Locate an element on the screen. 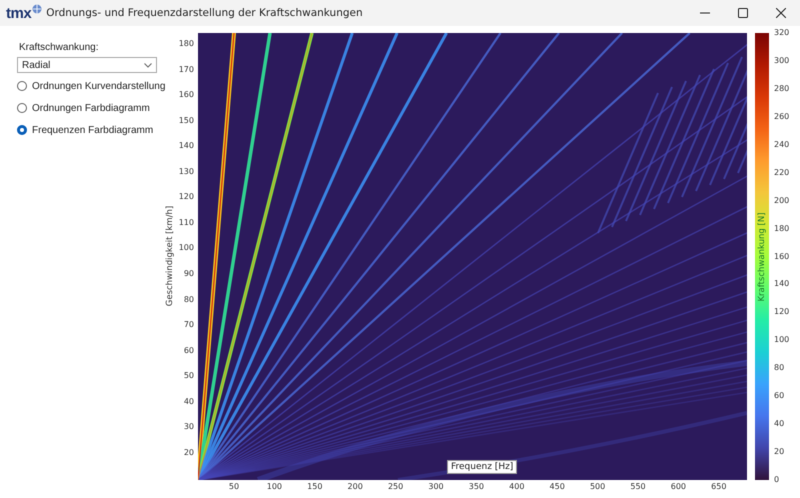 The width and height of the screenshot is (800, 498). y-tick-label: 120 is located at coordinates (186, 197).